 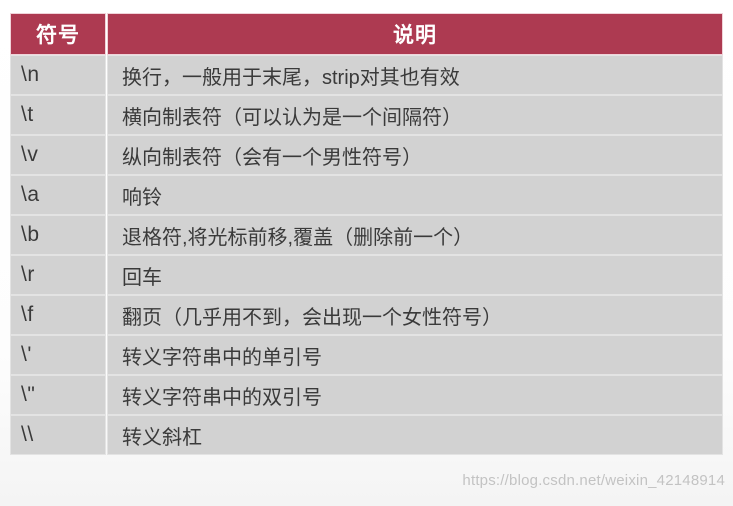 I want to click on table-row: \" 转义字符串中的双引号, so click(x=366, y=395).